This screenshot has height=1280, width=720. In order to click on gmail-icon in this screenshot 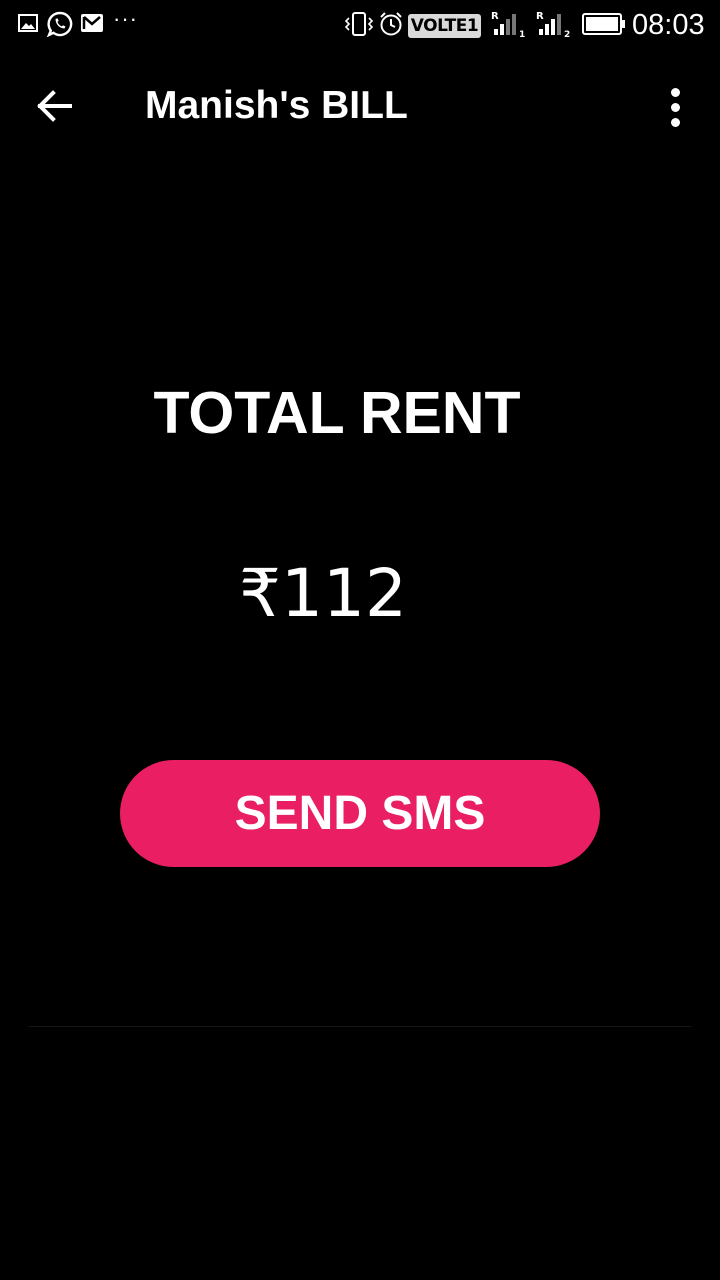, I will do `click(92, 23)`.